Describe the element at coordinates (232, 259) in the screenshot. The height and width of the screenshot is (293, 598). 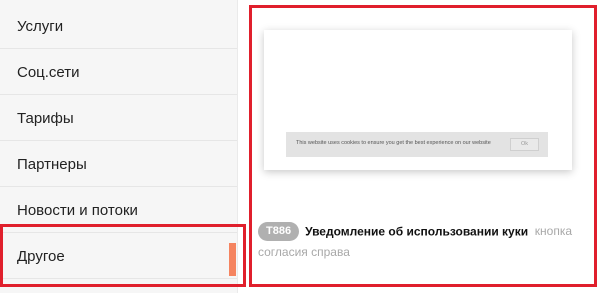
I see `active-indicator` at that location.